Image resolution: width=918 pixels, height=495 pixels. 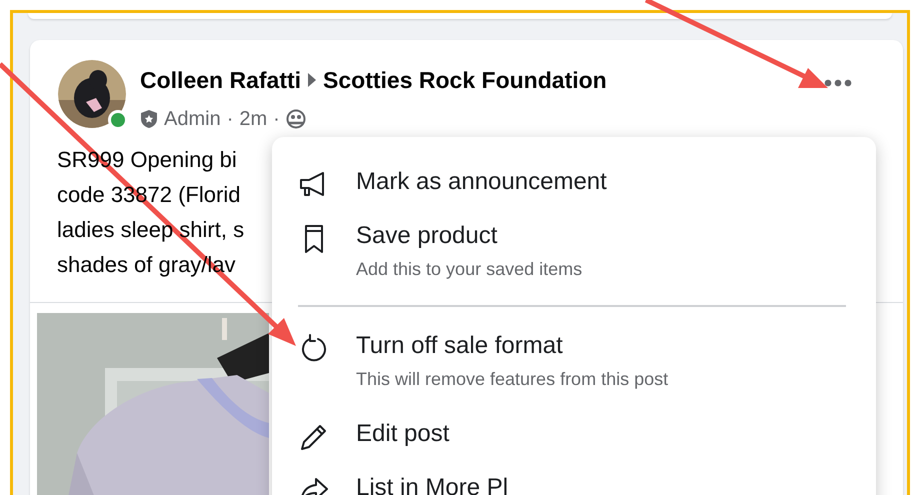 What do you see at coordinates (221, 80) in the screenshot?
I see `author-link: Colleen Rafatti` at bounding box center [221, 80].